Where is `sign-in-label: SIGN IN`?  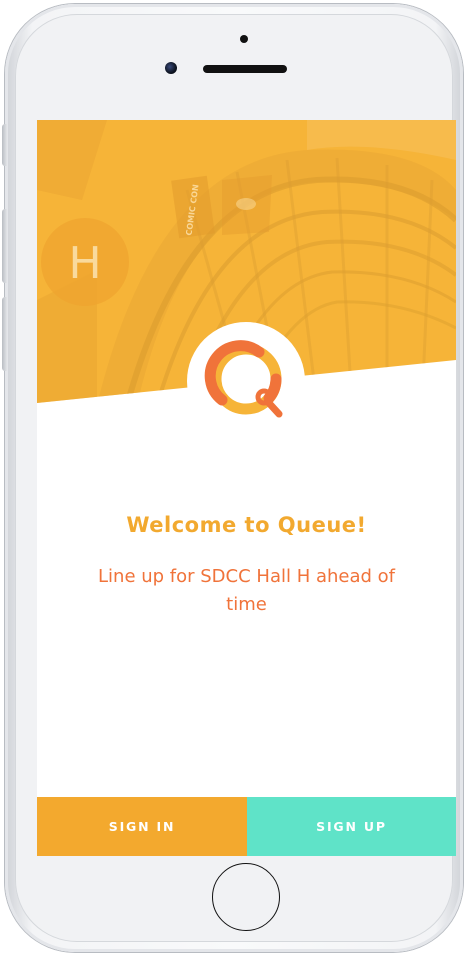 sign-in-label: SIGN IN is located at coordinates (142, 826).